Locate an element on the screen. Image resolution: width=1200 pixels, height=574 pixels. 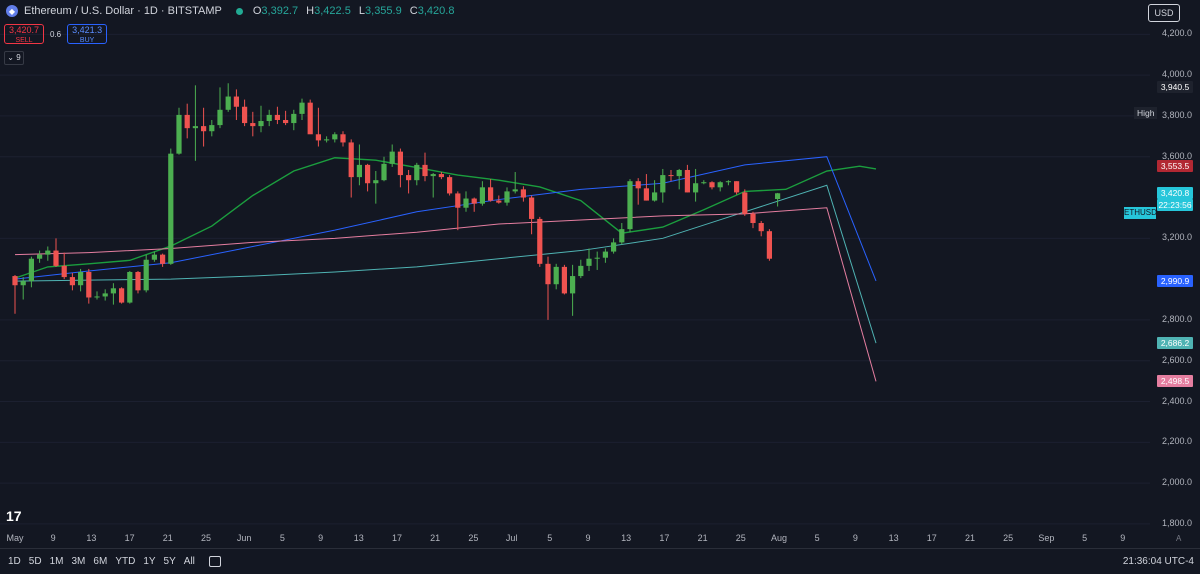
price-axis-label: 3,200.0 is located at coordinates (1177, 237).